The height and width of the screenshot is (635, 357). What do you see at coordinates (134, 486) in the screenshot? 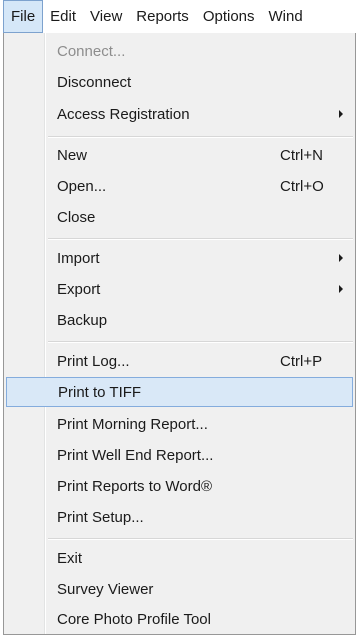
I see `menu-item-label: Print Reports to Word®` at bounding box center [134, 486].